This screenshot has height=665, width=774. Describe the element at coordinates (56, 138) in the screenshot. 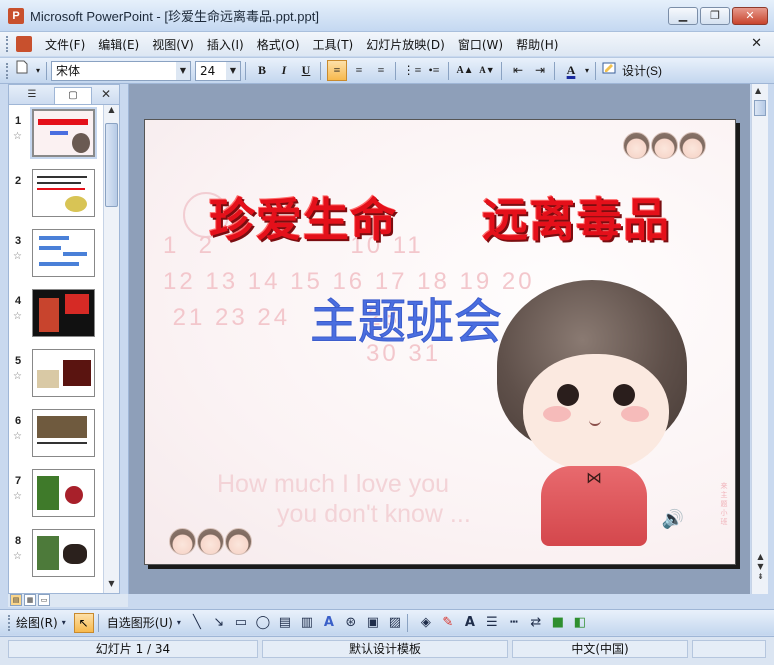

I see `slide-thumbnail: 1 ☆` at that location.